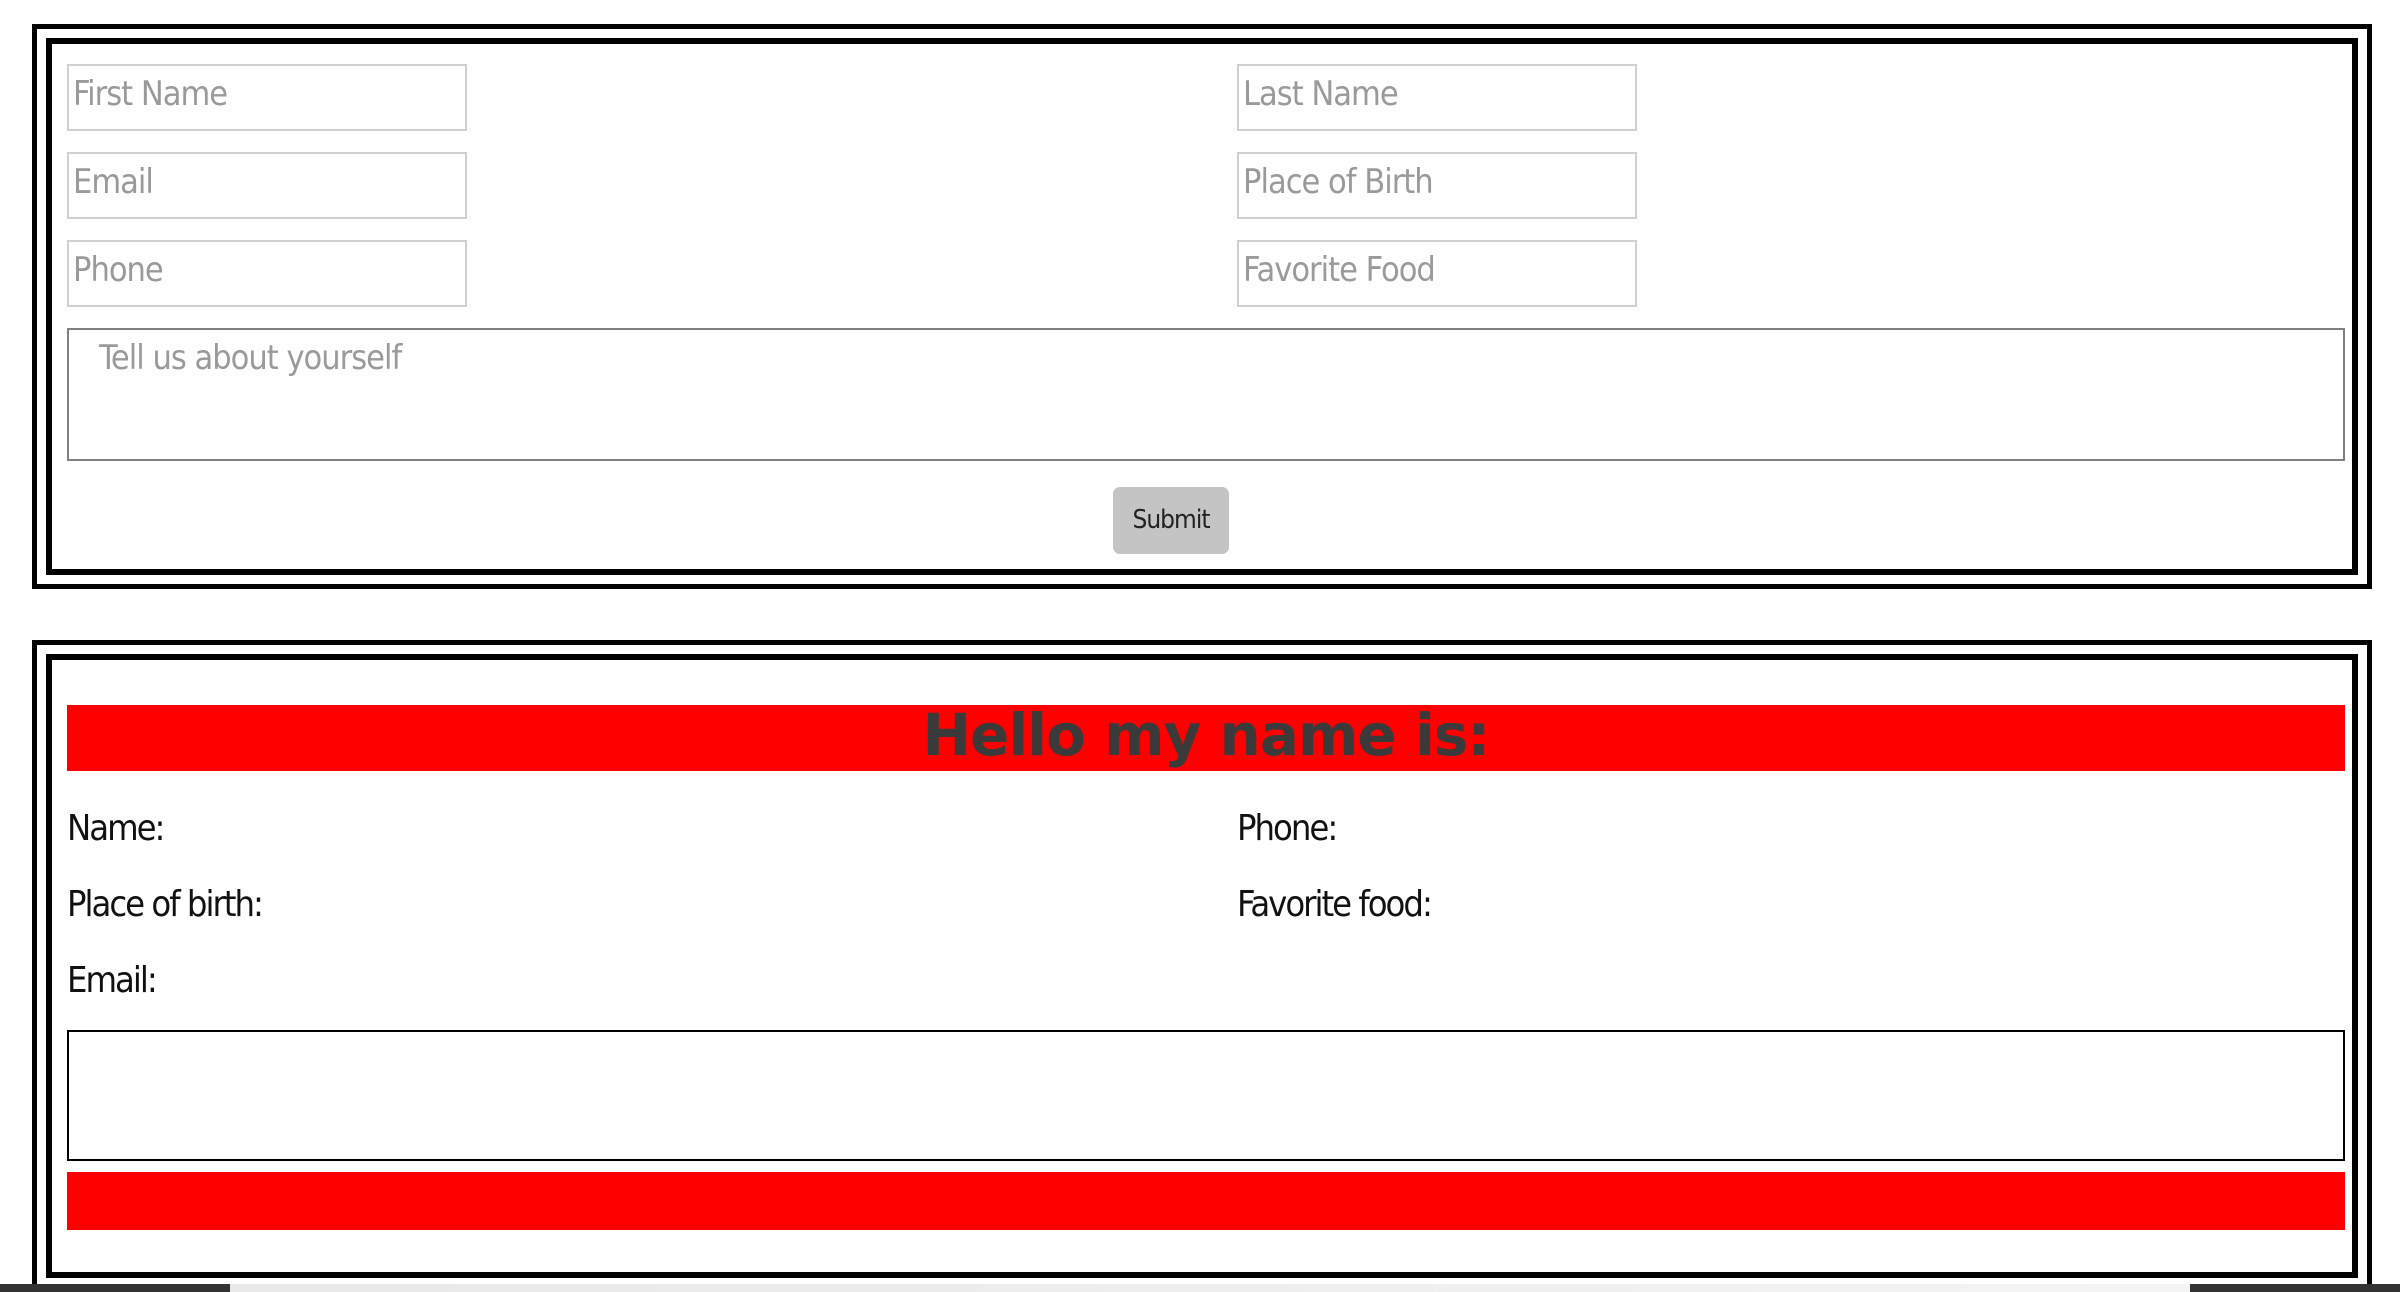 This screenshot has width=2400, height=1292. Describe the element at coordinates (1437, 97) in the screenshot. I see `last-name-input: Last Name` at that location.